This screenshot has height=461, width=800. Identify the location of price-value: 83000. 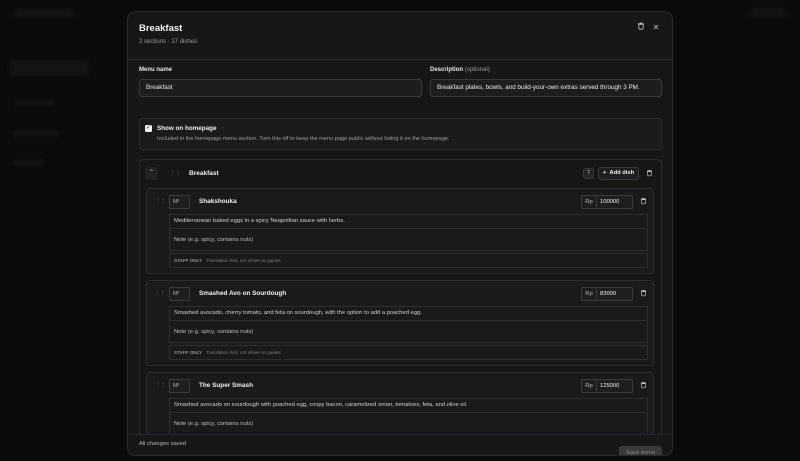
(608, 294).